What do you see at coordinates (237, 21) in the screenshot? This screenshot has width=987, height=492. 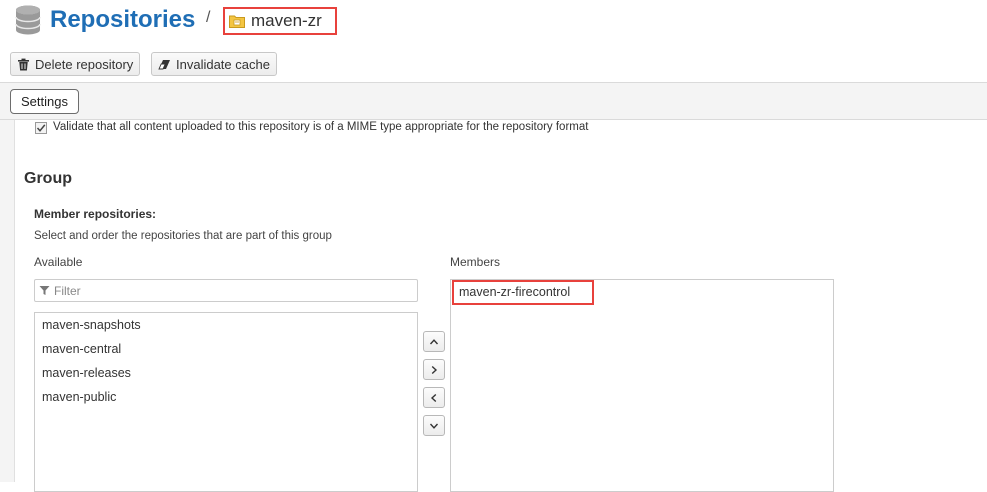 I see `repository-folder-icon` at bounding box center [237, 21].